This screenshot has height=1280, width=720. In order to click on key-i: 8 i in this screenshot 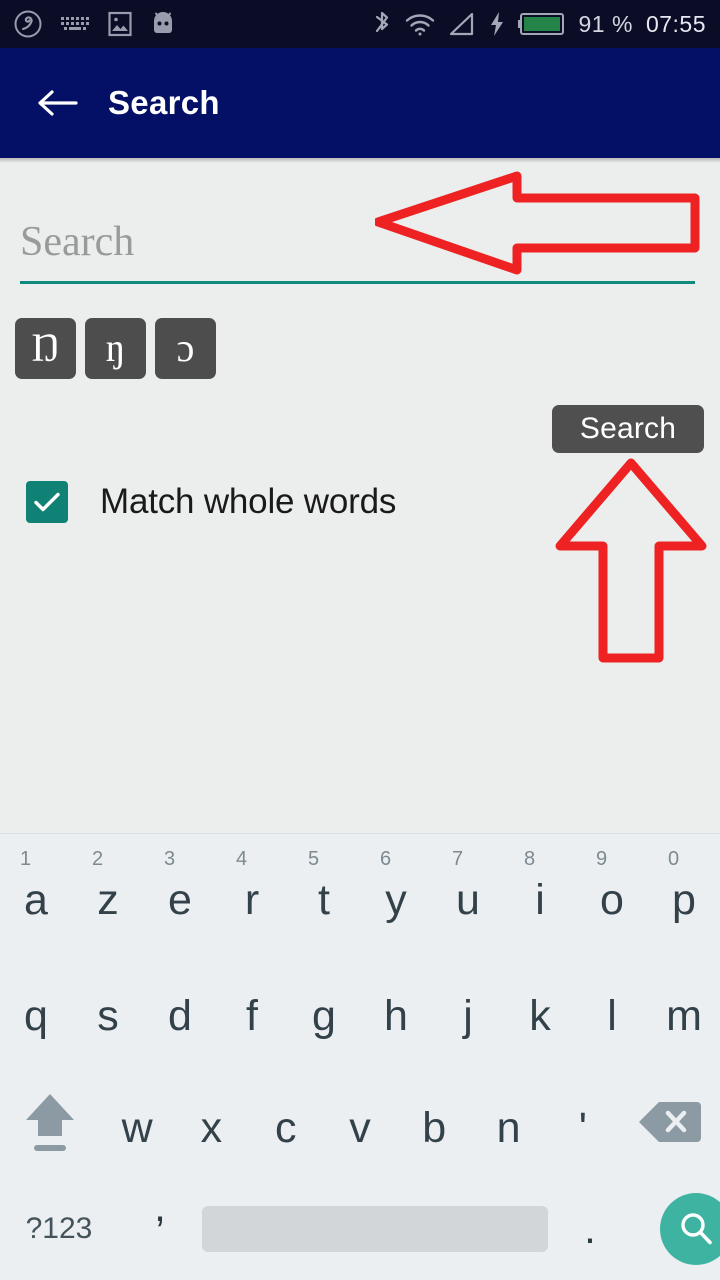, I will do `click(540, 894)`.